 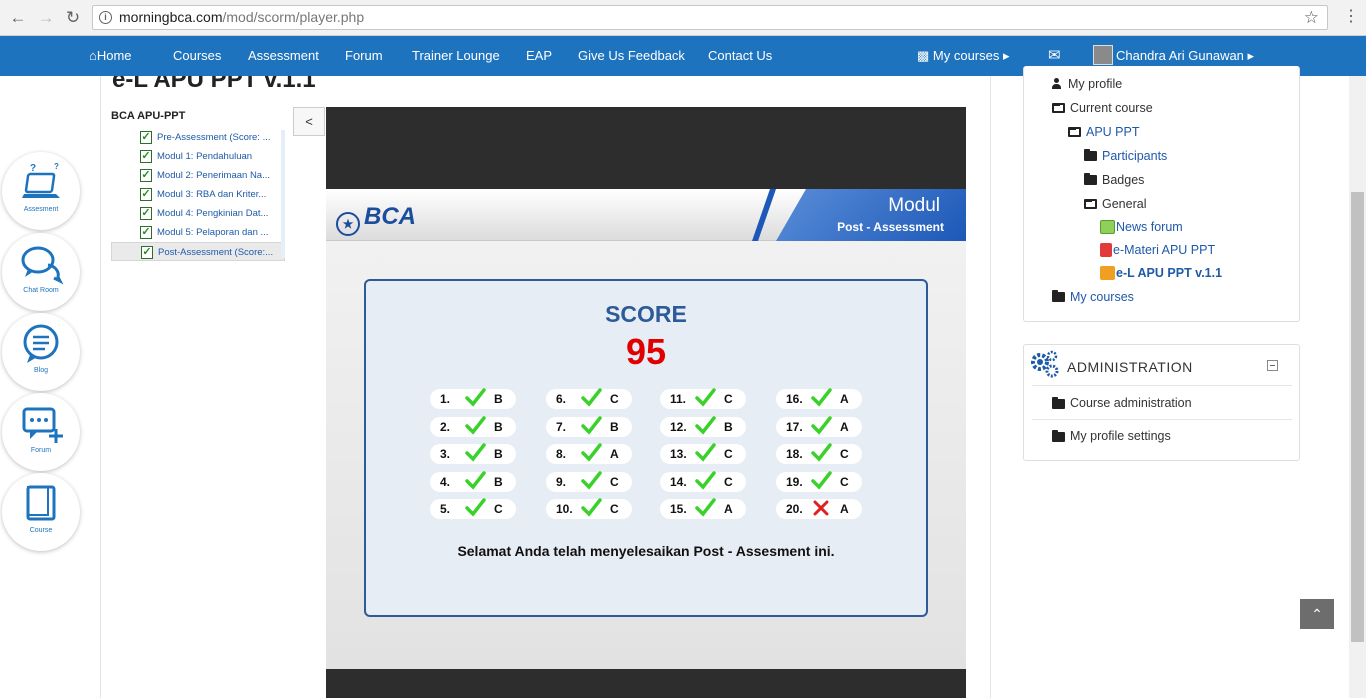 What do you see at coordinates (740, 55) in the screenshot?
I see `nav-contact: Contact Us` at bounding box center [740, 55].